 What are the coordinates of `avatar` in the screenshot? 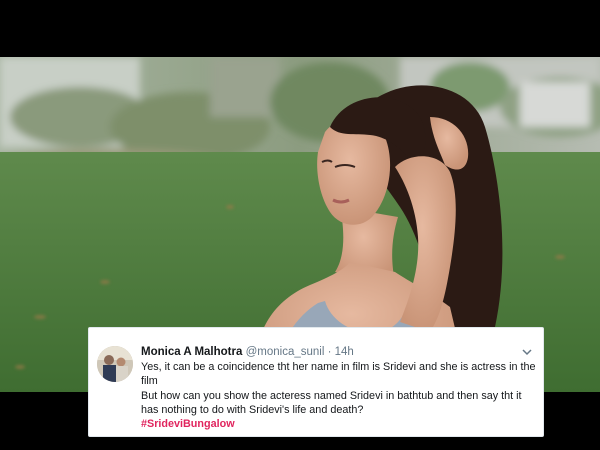 It's located at (115, 364).